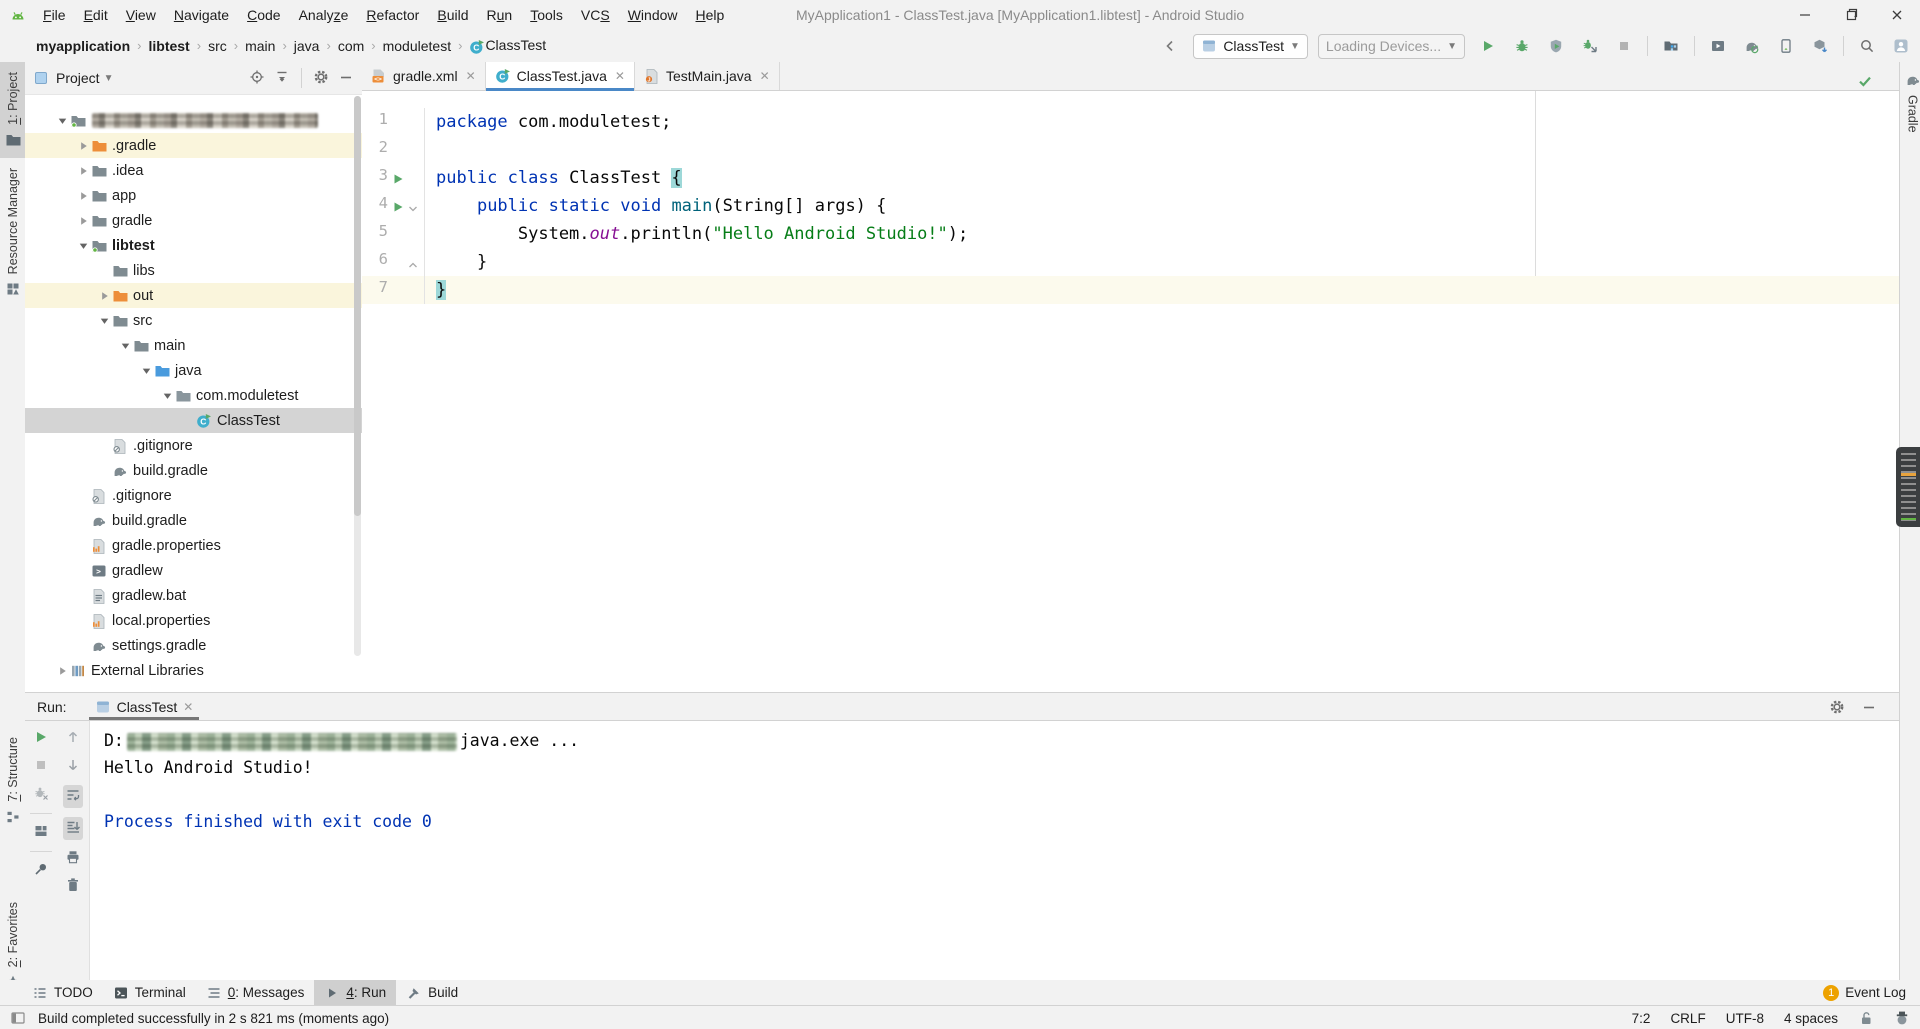 The image size is (1920, 1029). What do you see at coordinates (1866, 1018) in the screenshot?
I see `lock-icon` at bounding box center [1866, 1018].